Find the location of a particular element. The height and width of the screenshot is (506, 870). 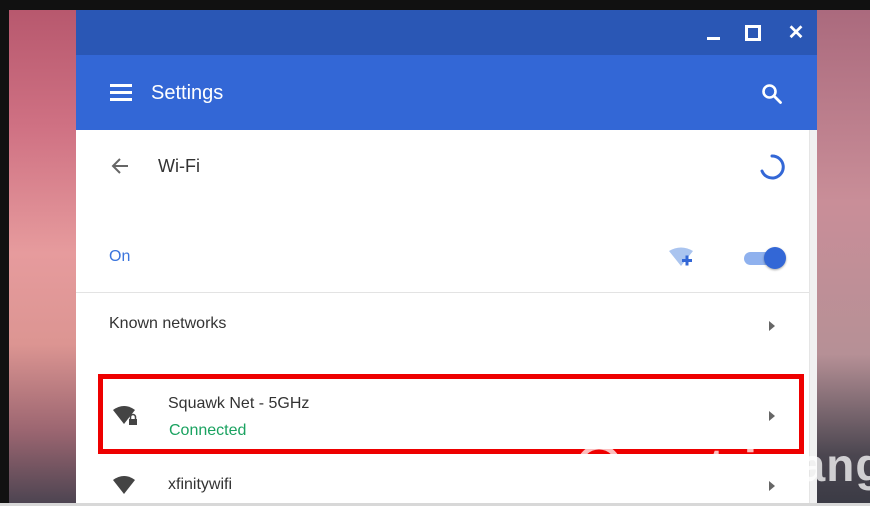

network-item-squawk-net: Squawk Net - 5GHz Connected is located at coordinates (442, 414).